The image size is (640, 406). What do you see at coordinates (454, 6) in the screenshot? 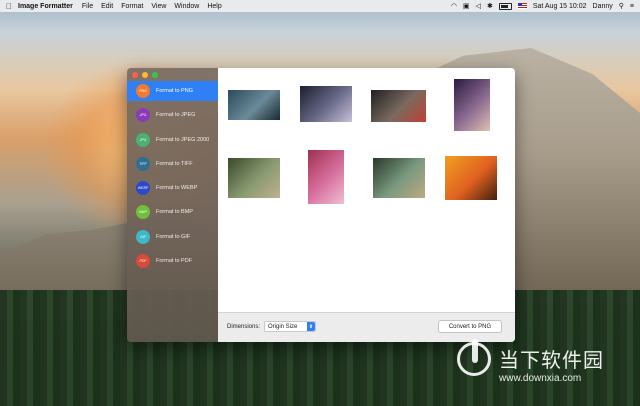
I see `wifi-icon: ◠` at bounding box center [454, 6].